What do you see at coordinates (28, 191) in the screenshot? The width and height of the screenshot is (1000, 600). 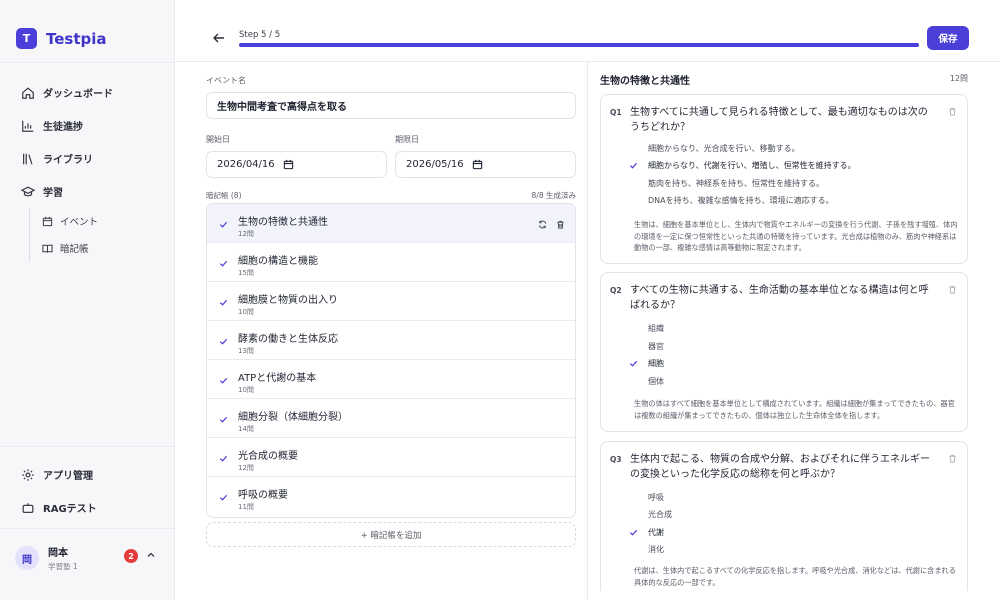 I see `graduation-cap-icon` at bounding box center [28, 191].